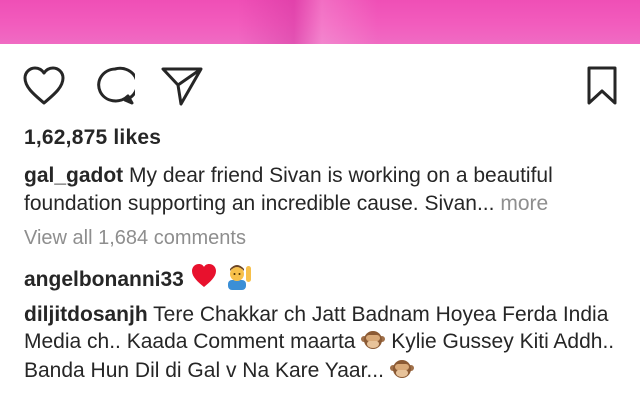 The image size is (640, 415). Describe the element at coordinates (44, 86) in the screenshot. I see `heart-outline-icon` at that location.